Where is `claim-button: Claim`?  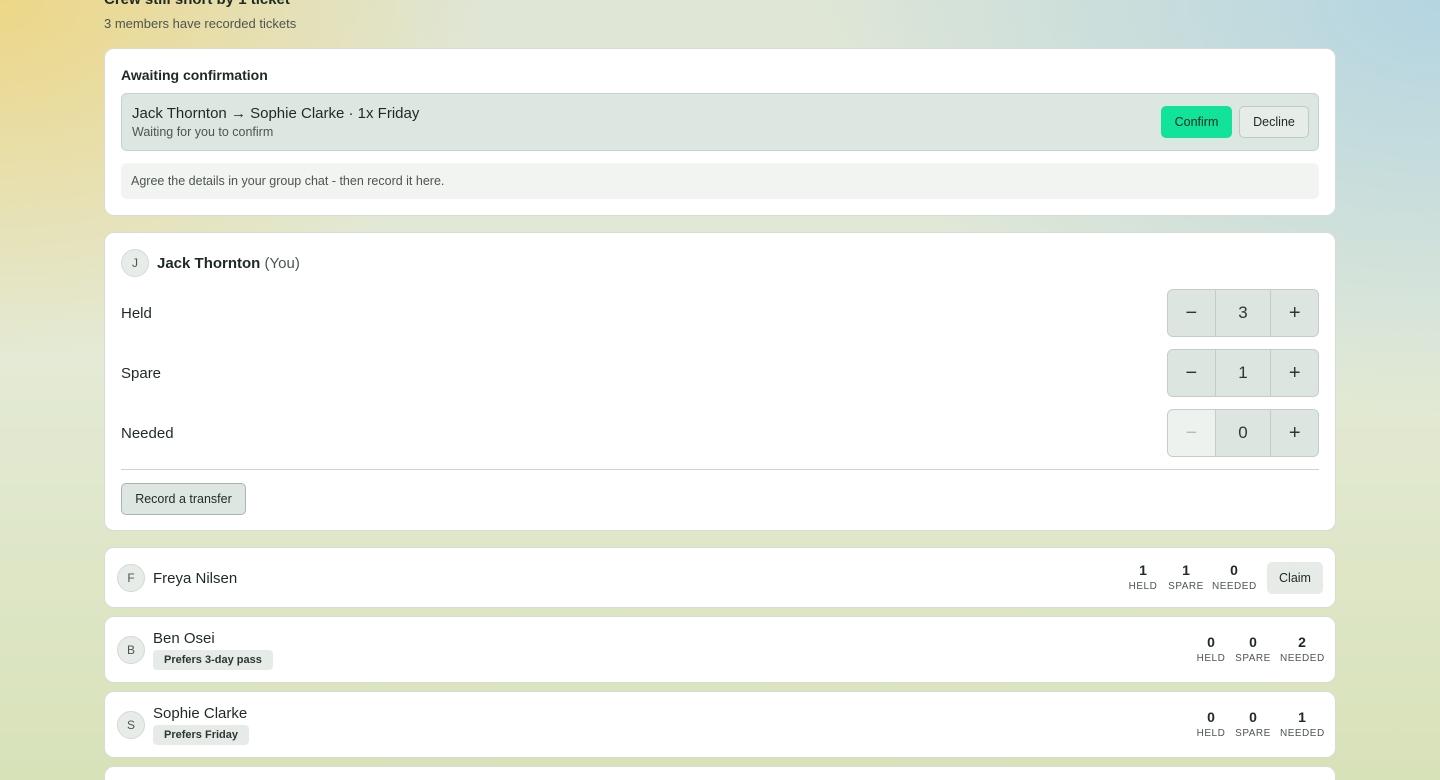 claim-button: Claim is located at coordinates (1295, 578).